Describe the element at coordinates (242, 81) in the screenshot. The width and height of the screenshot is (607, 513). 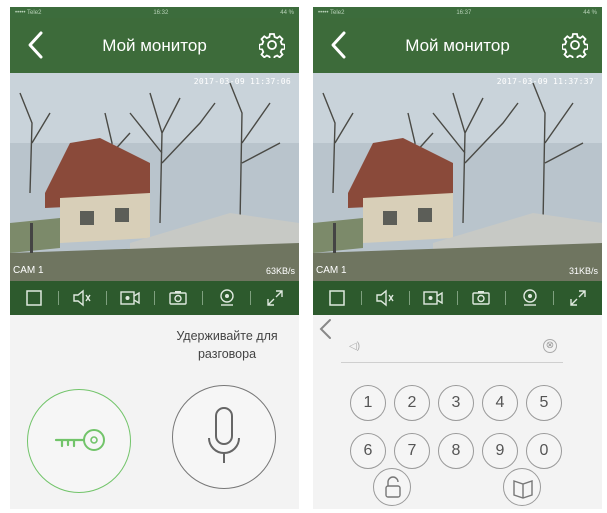
I see `video-timestamp: 2017-03-09 11:37:06` at that location.